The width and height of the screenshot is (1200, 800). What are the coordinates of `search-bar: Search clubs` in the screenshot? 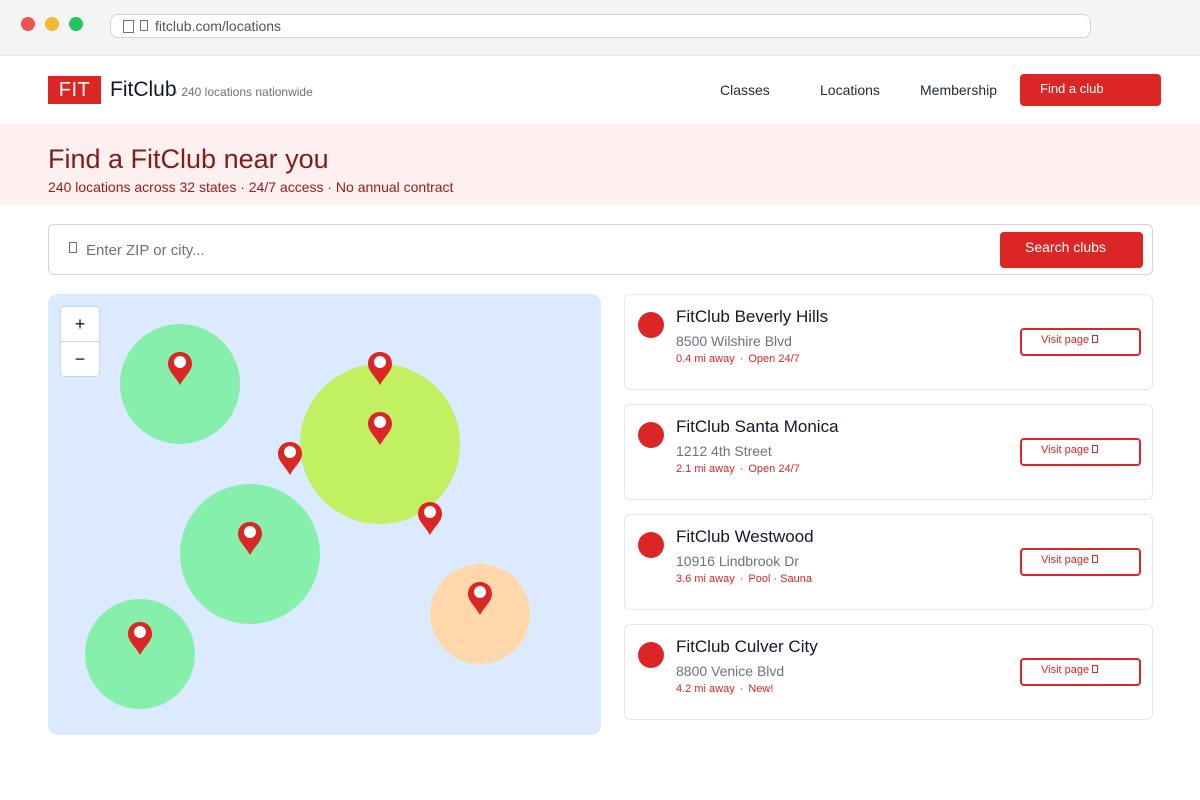 It's located at (600, 249).